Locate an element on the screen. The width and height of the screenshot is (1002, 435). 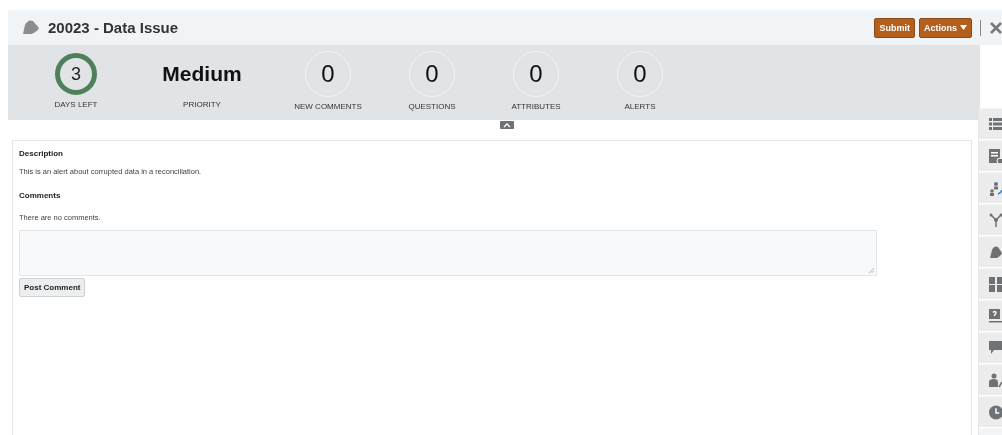
days-left-ring: 3 is located at coordinates (76, 74).